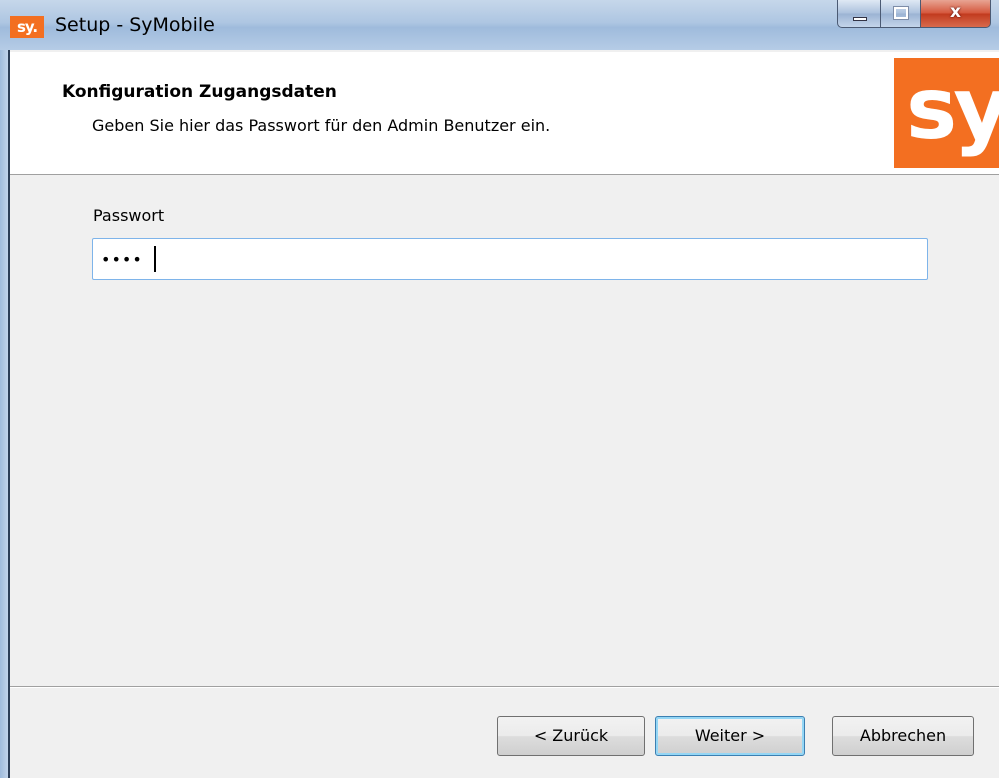 Image resolution: width=999 pixels, height=778 pixels. I want to click on minimize-icon, so click(860, 19).